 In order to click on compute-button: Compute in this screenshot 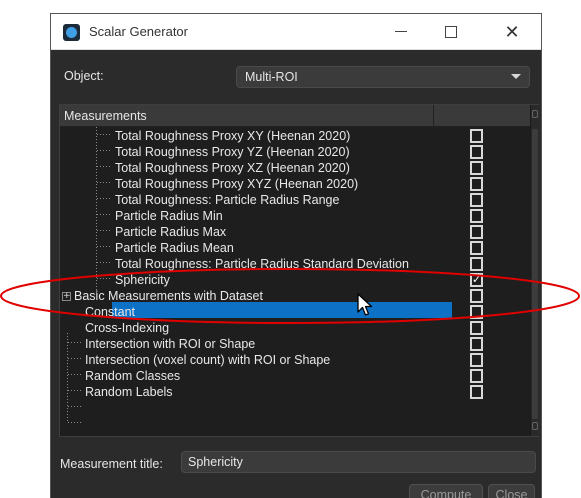, I will do `click(446, 491)`.